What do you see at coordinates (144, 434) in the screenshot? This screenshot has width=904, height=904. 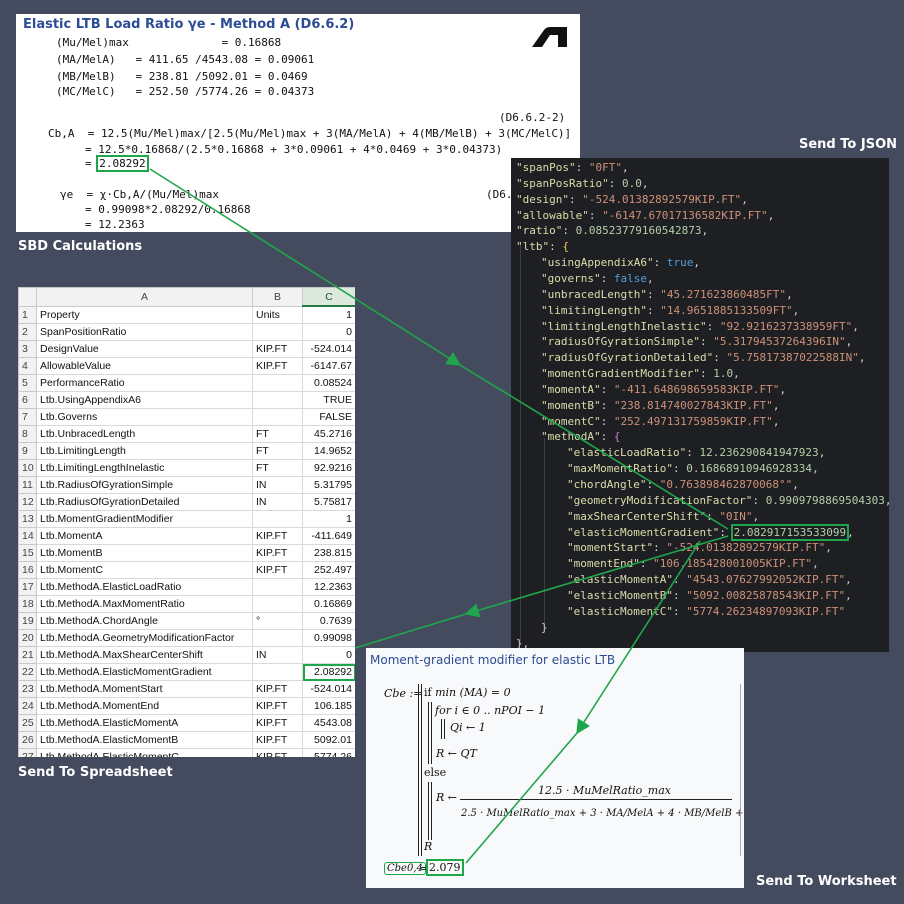 I see `sheet-cell: Ltb.UnbracedLength` at bounding box center [144, 434].